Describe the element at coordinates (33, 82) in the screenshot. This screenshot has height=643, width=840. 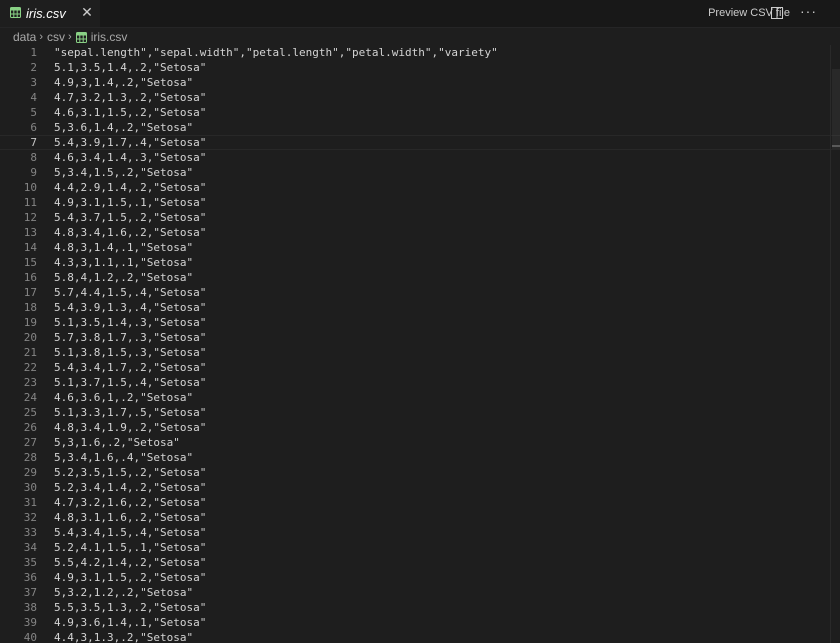
I see `line-number: 3` at that location.